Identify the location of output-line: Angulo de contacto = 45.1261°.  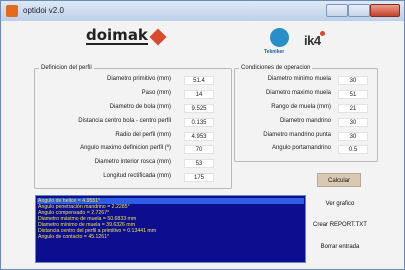
(74, 237).